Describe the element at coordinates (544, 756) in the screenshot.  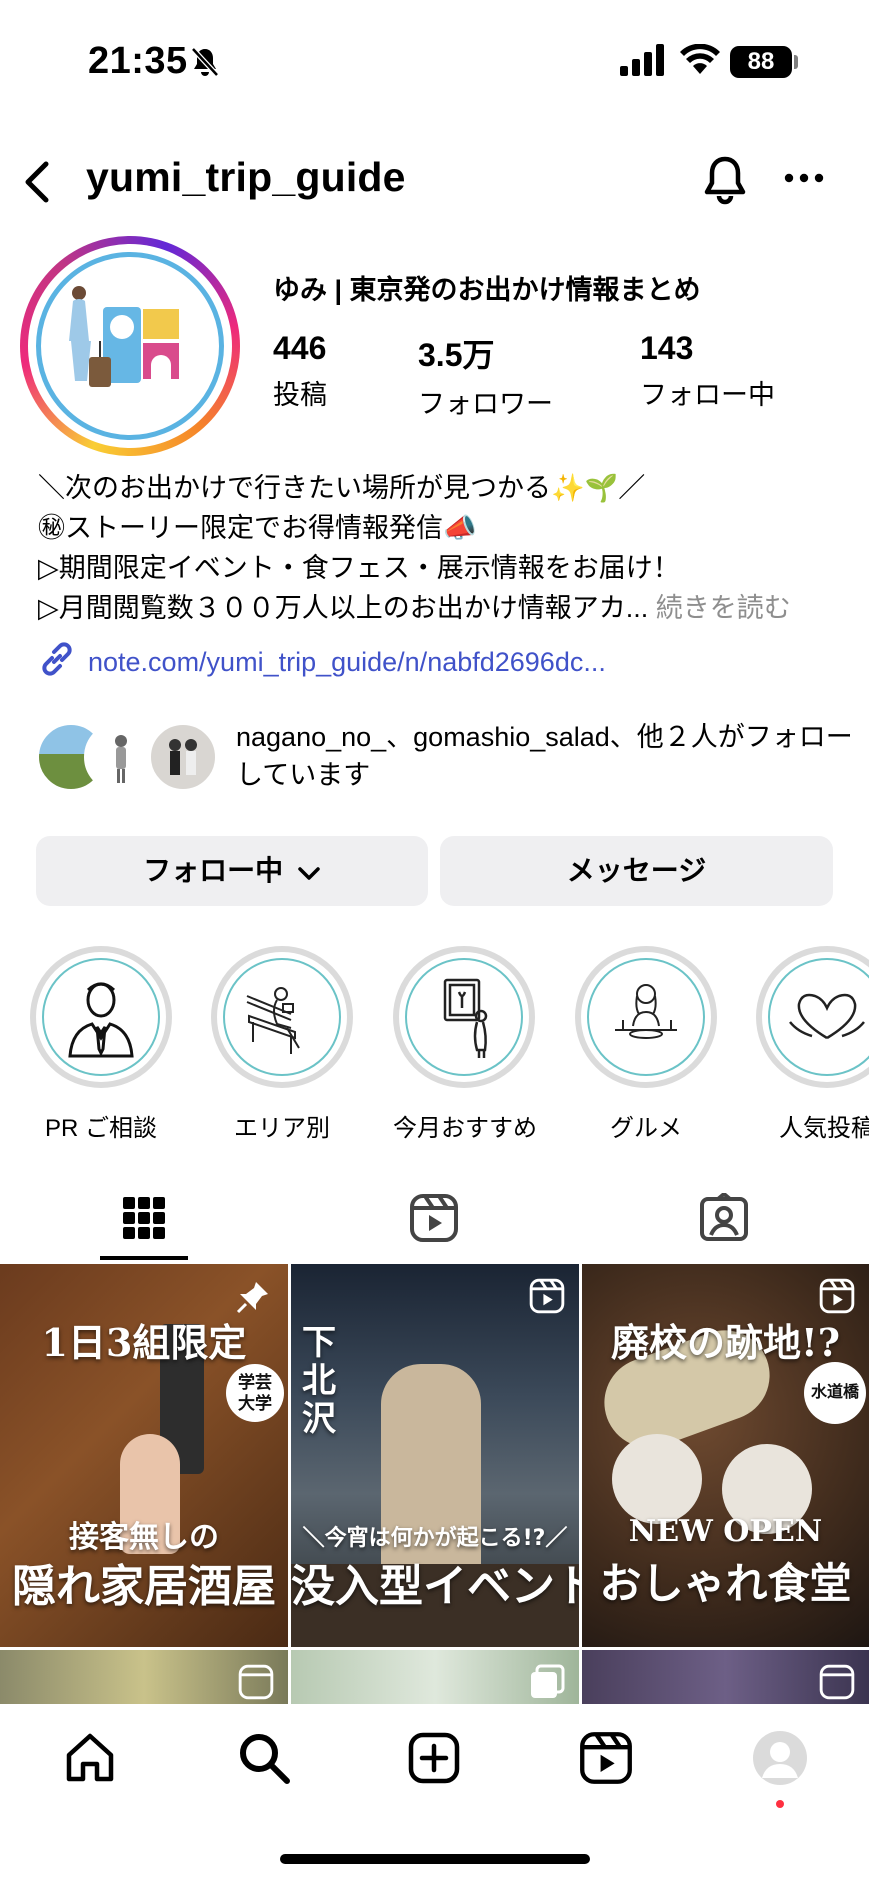
I see `mutual-followers-text: nagano_no_、gomashio_salad、他２人がフォローしています` at that location.